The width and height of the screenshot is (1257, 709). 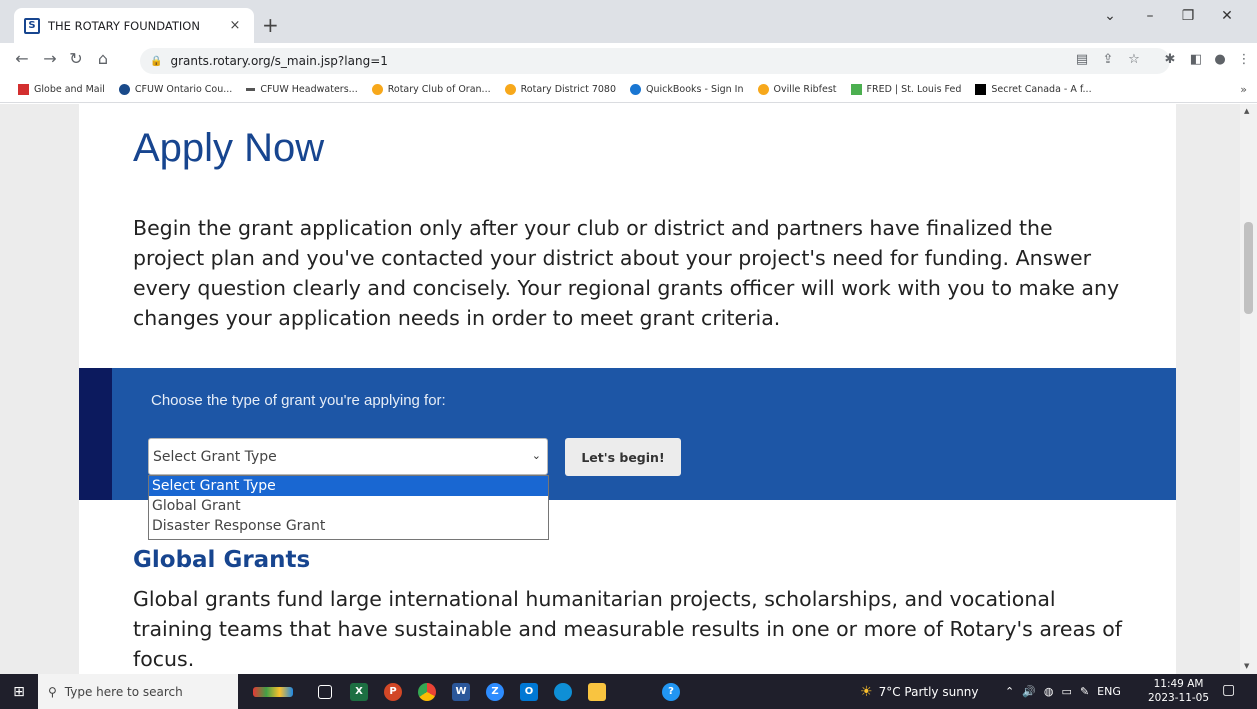 I want to click on word-icon: W, so click(x=461, y=691).